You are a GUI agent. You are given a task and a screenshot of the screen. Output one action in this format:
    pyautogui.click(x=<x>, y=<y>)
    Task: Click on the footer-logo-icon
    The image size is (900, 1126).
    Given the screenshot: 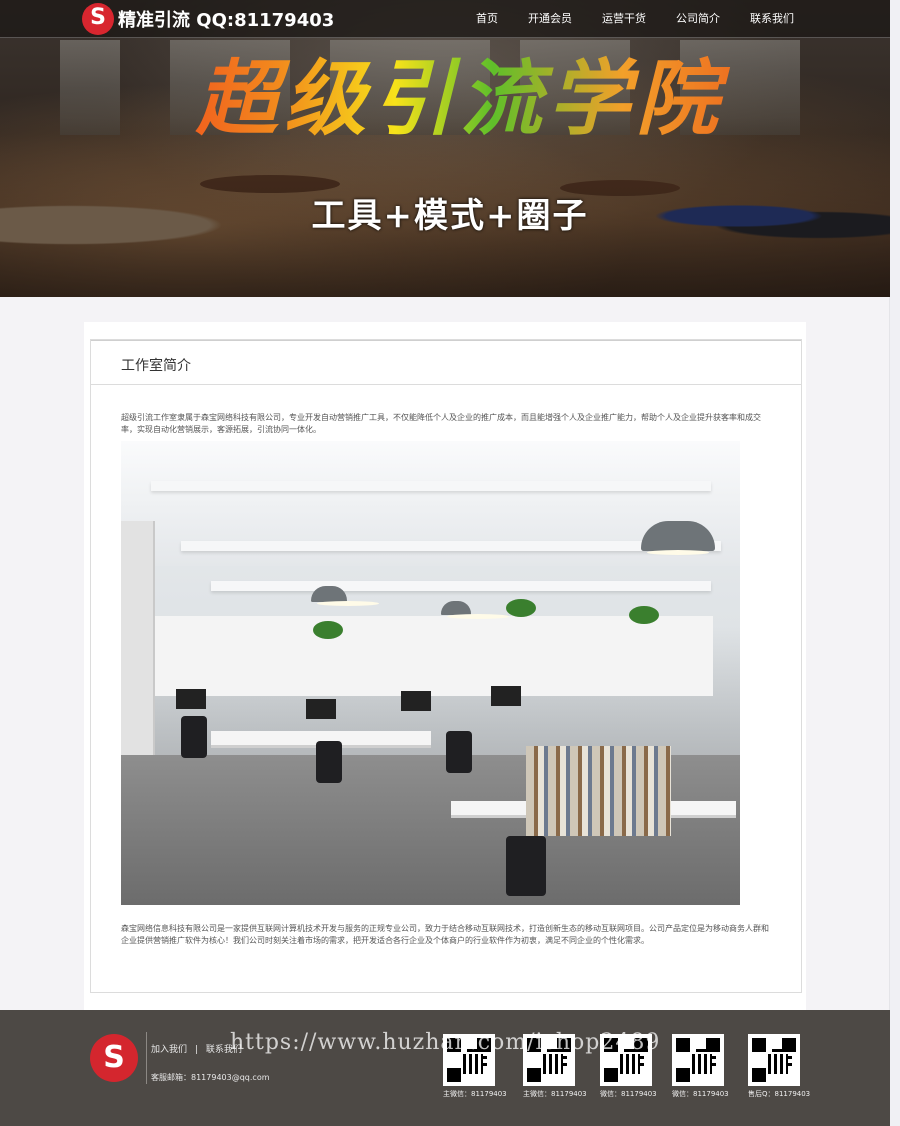 What is the action you would take?
    pyautogui.click(x=114, y=1058)
    